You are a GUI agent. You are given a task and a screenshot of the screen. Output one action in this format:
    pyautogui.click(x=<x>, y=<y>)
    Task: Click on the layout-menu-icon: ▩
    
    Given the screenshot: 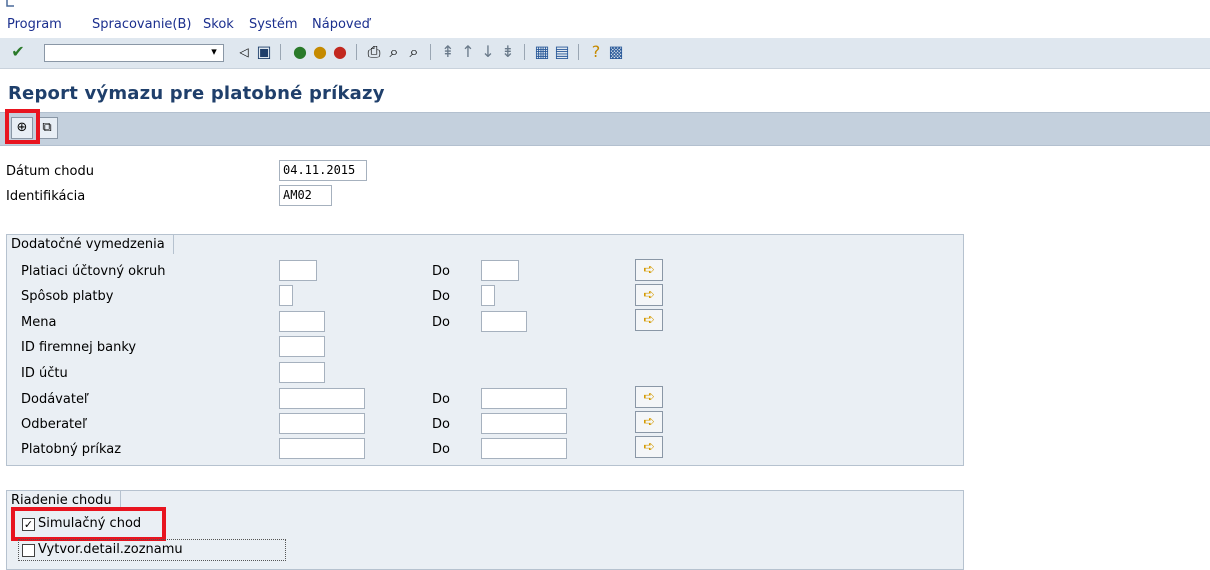 What is the action you would take?
    pyautogui.click(x=616, y=52)
    